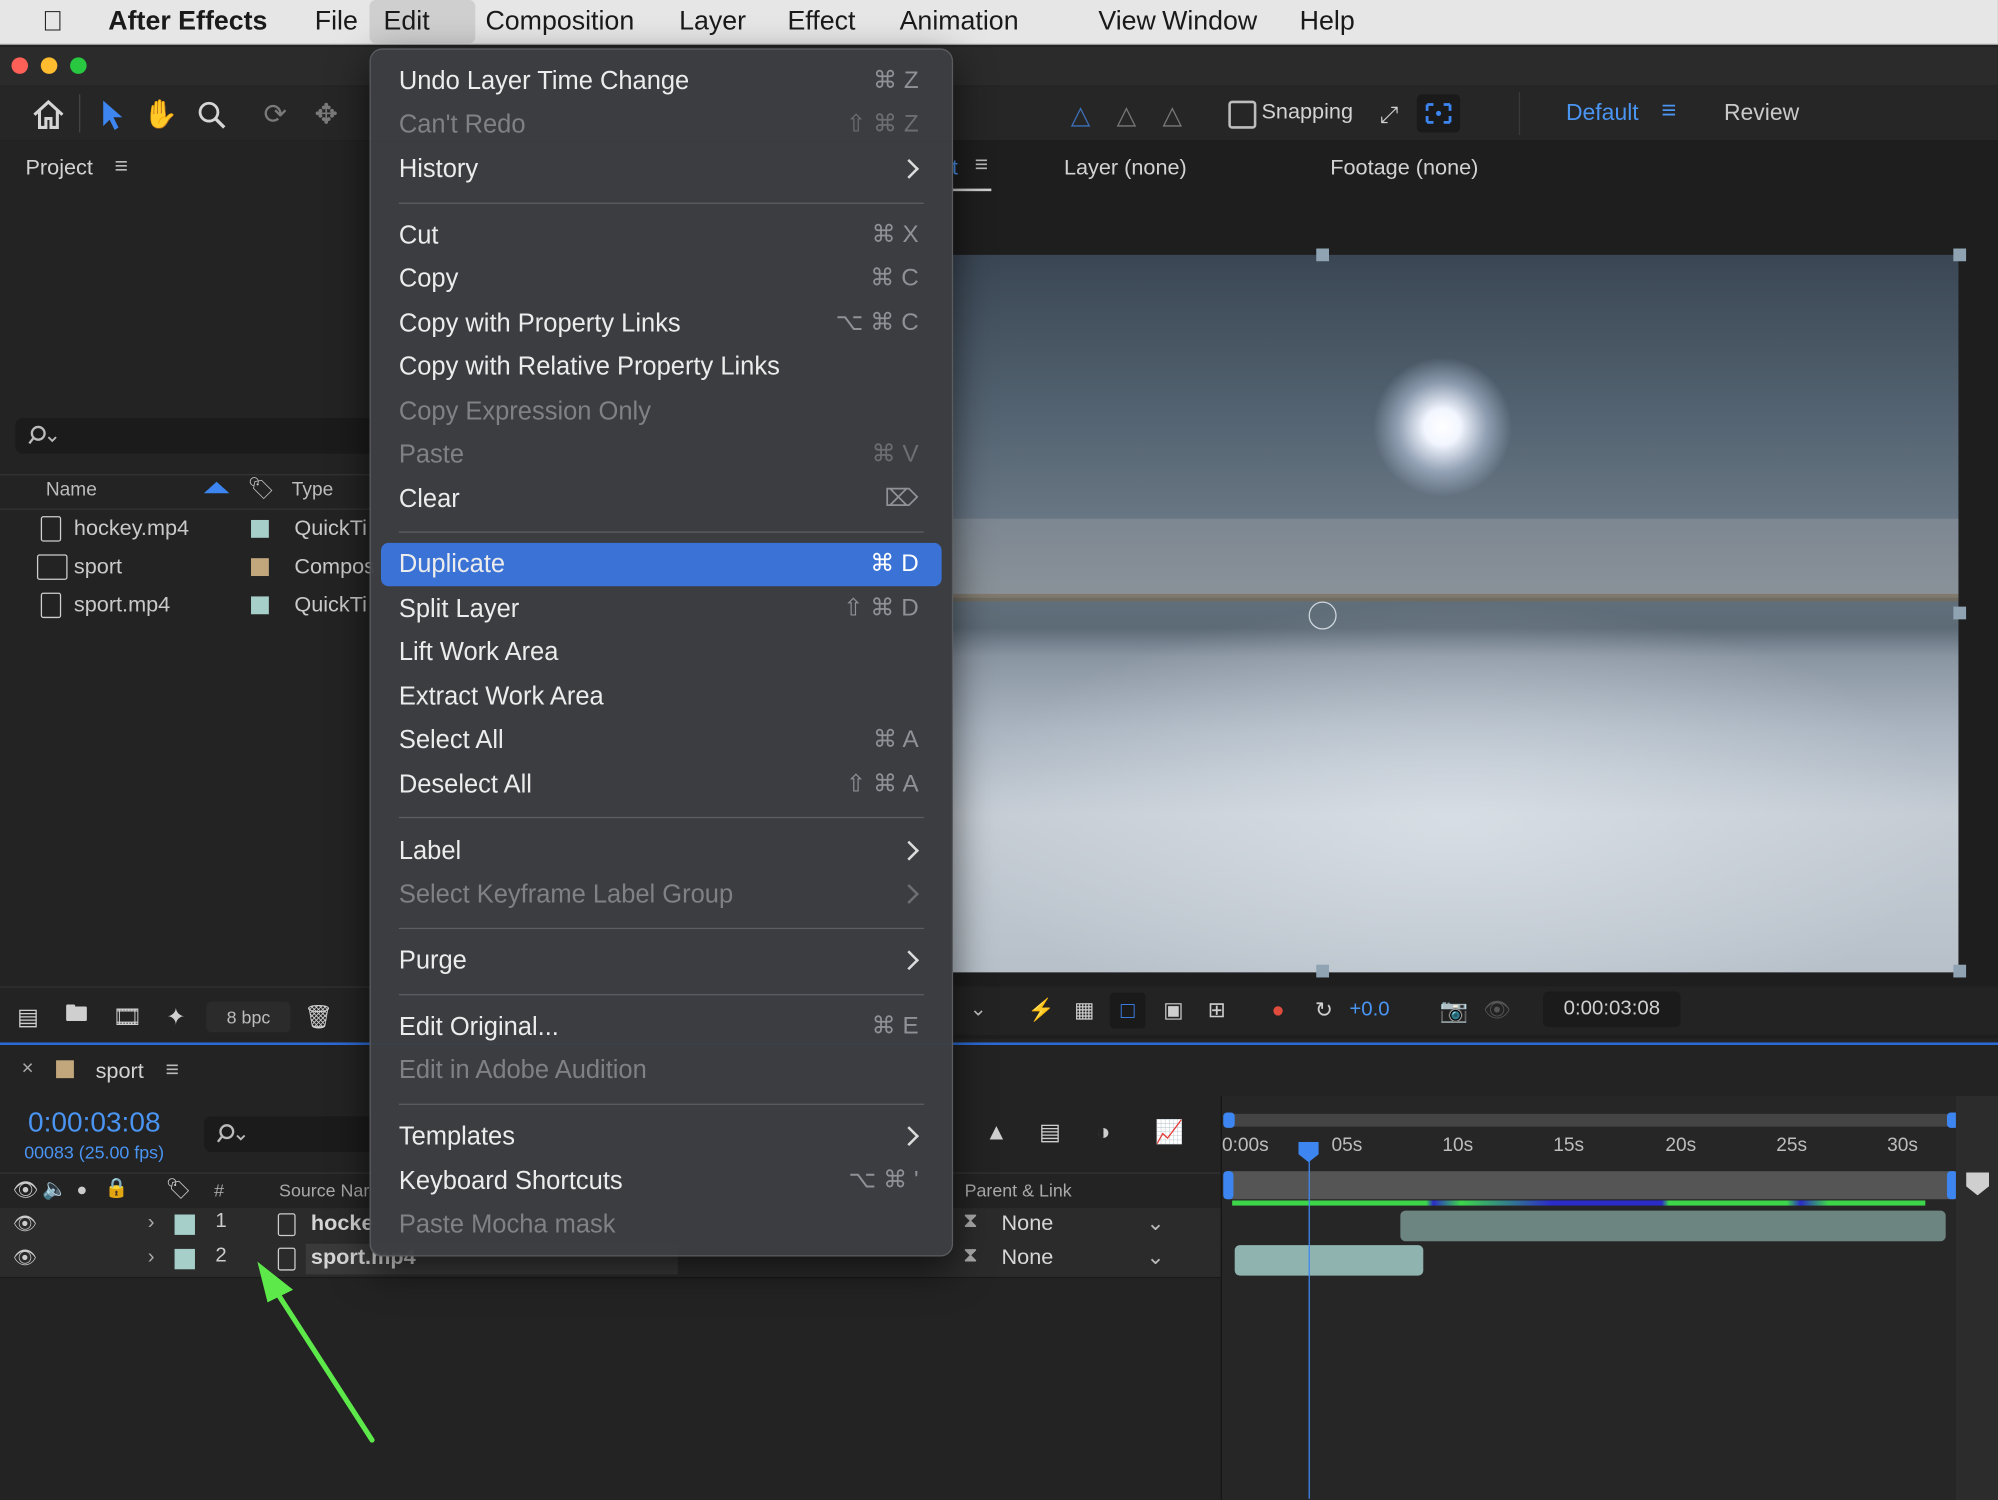 This screenshot has width=1998, height=1500. I want to click on video-visibility-icon: 👁, so click(26, 1190).